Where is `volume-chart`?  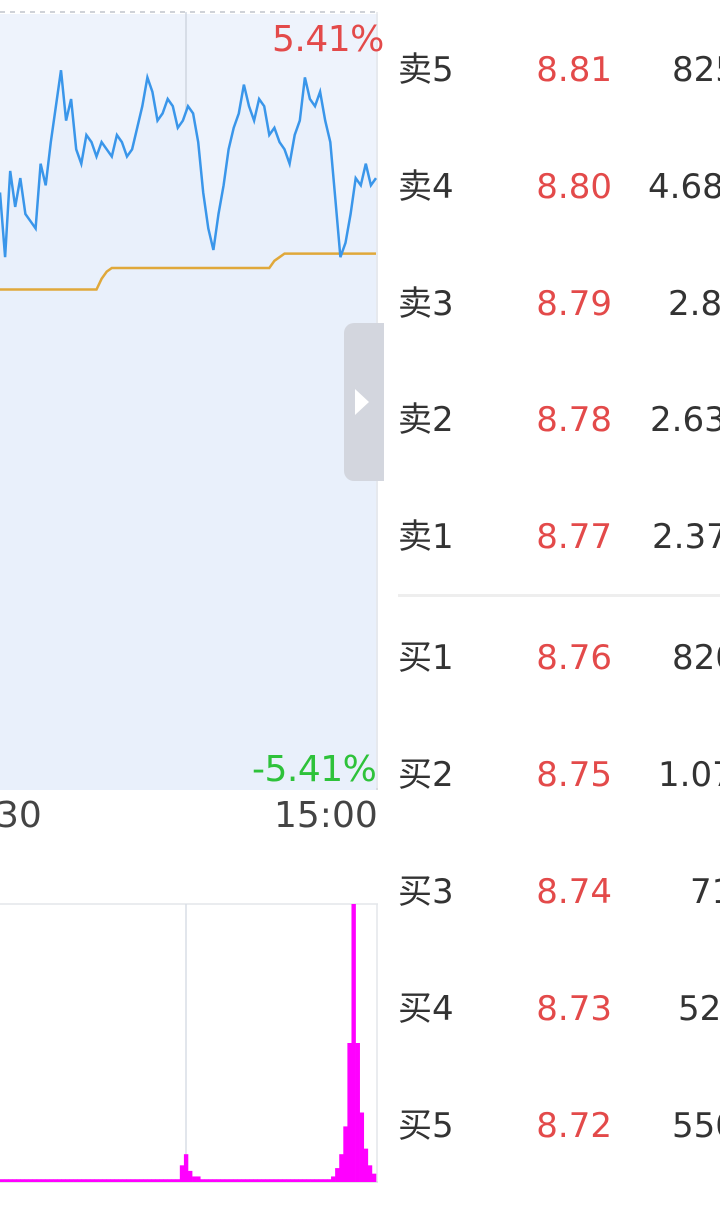
volume-chart is located at coordinates (189, 1043).